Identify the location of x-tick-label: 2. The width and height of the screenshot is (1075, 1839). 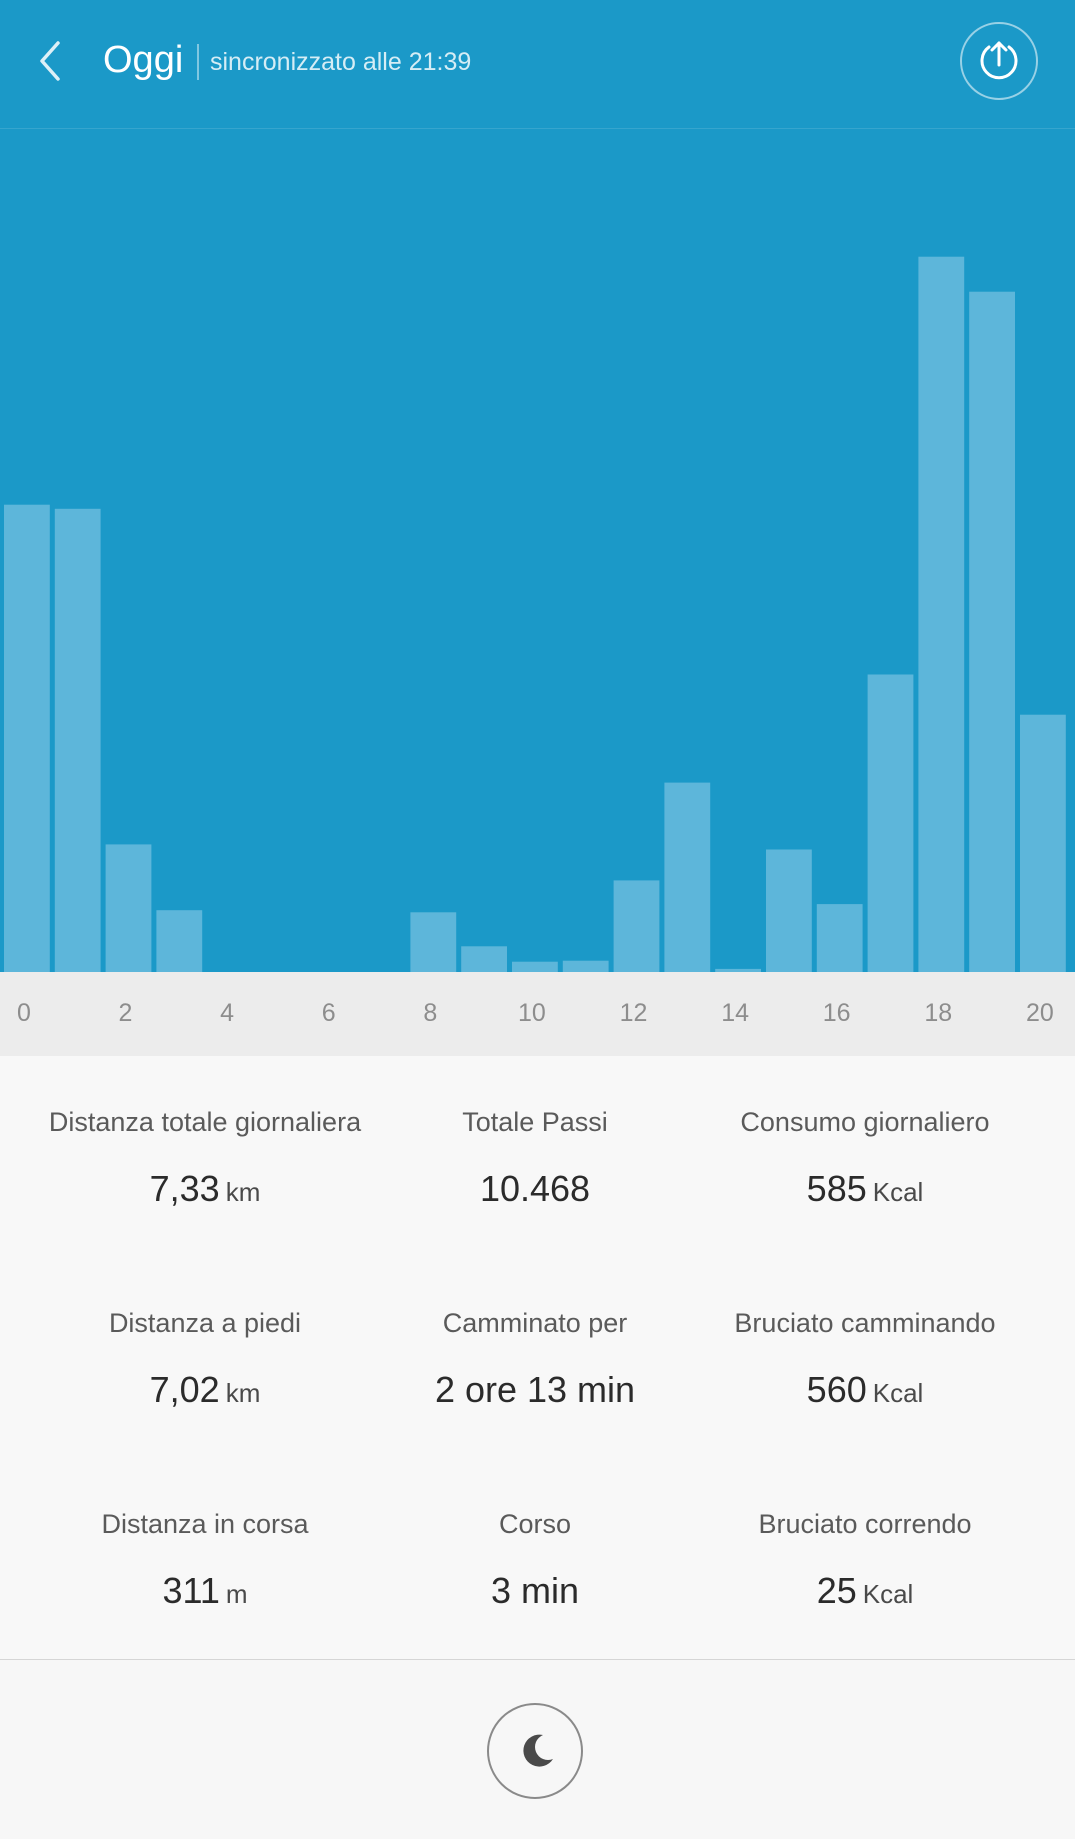
(125, 1013).